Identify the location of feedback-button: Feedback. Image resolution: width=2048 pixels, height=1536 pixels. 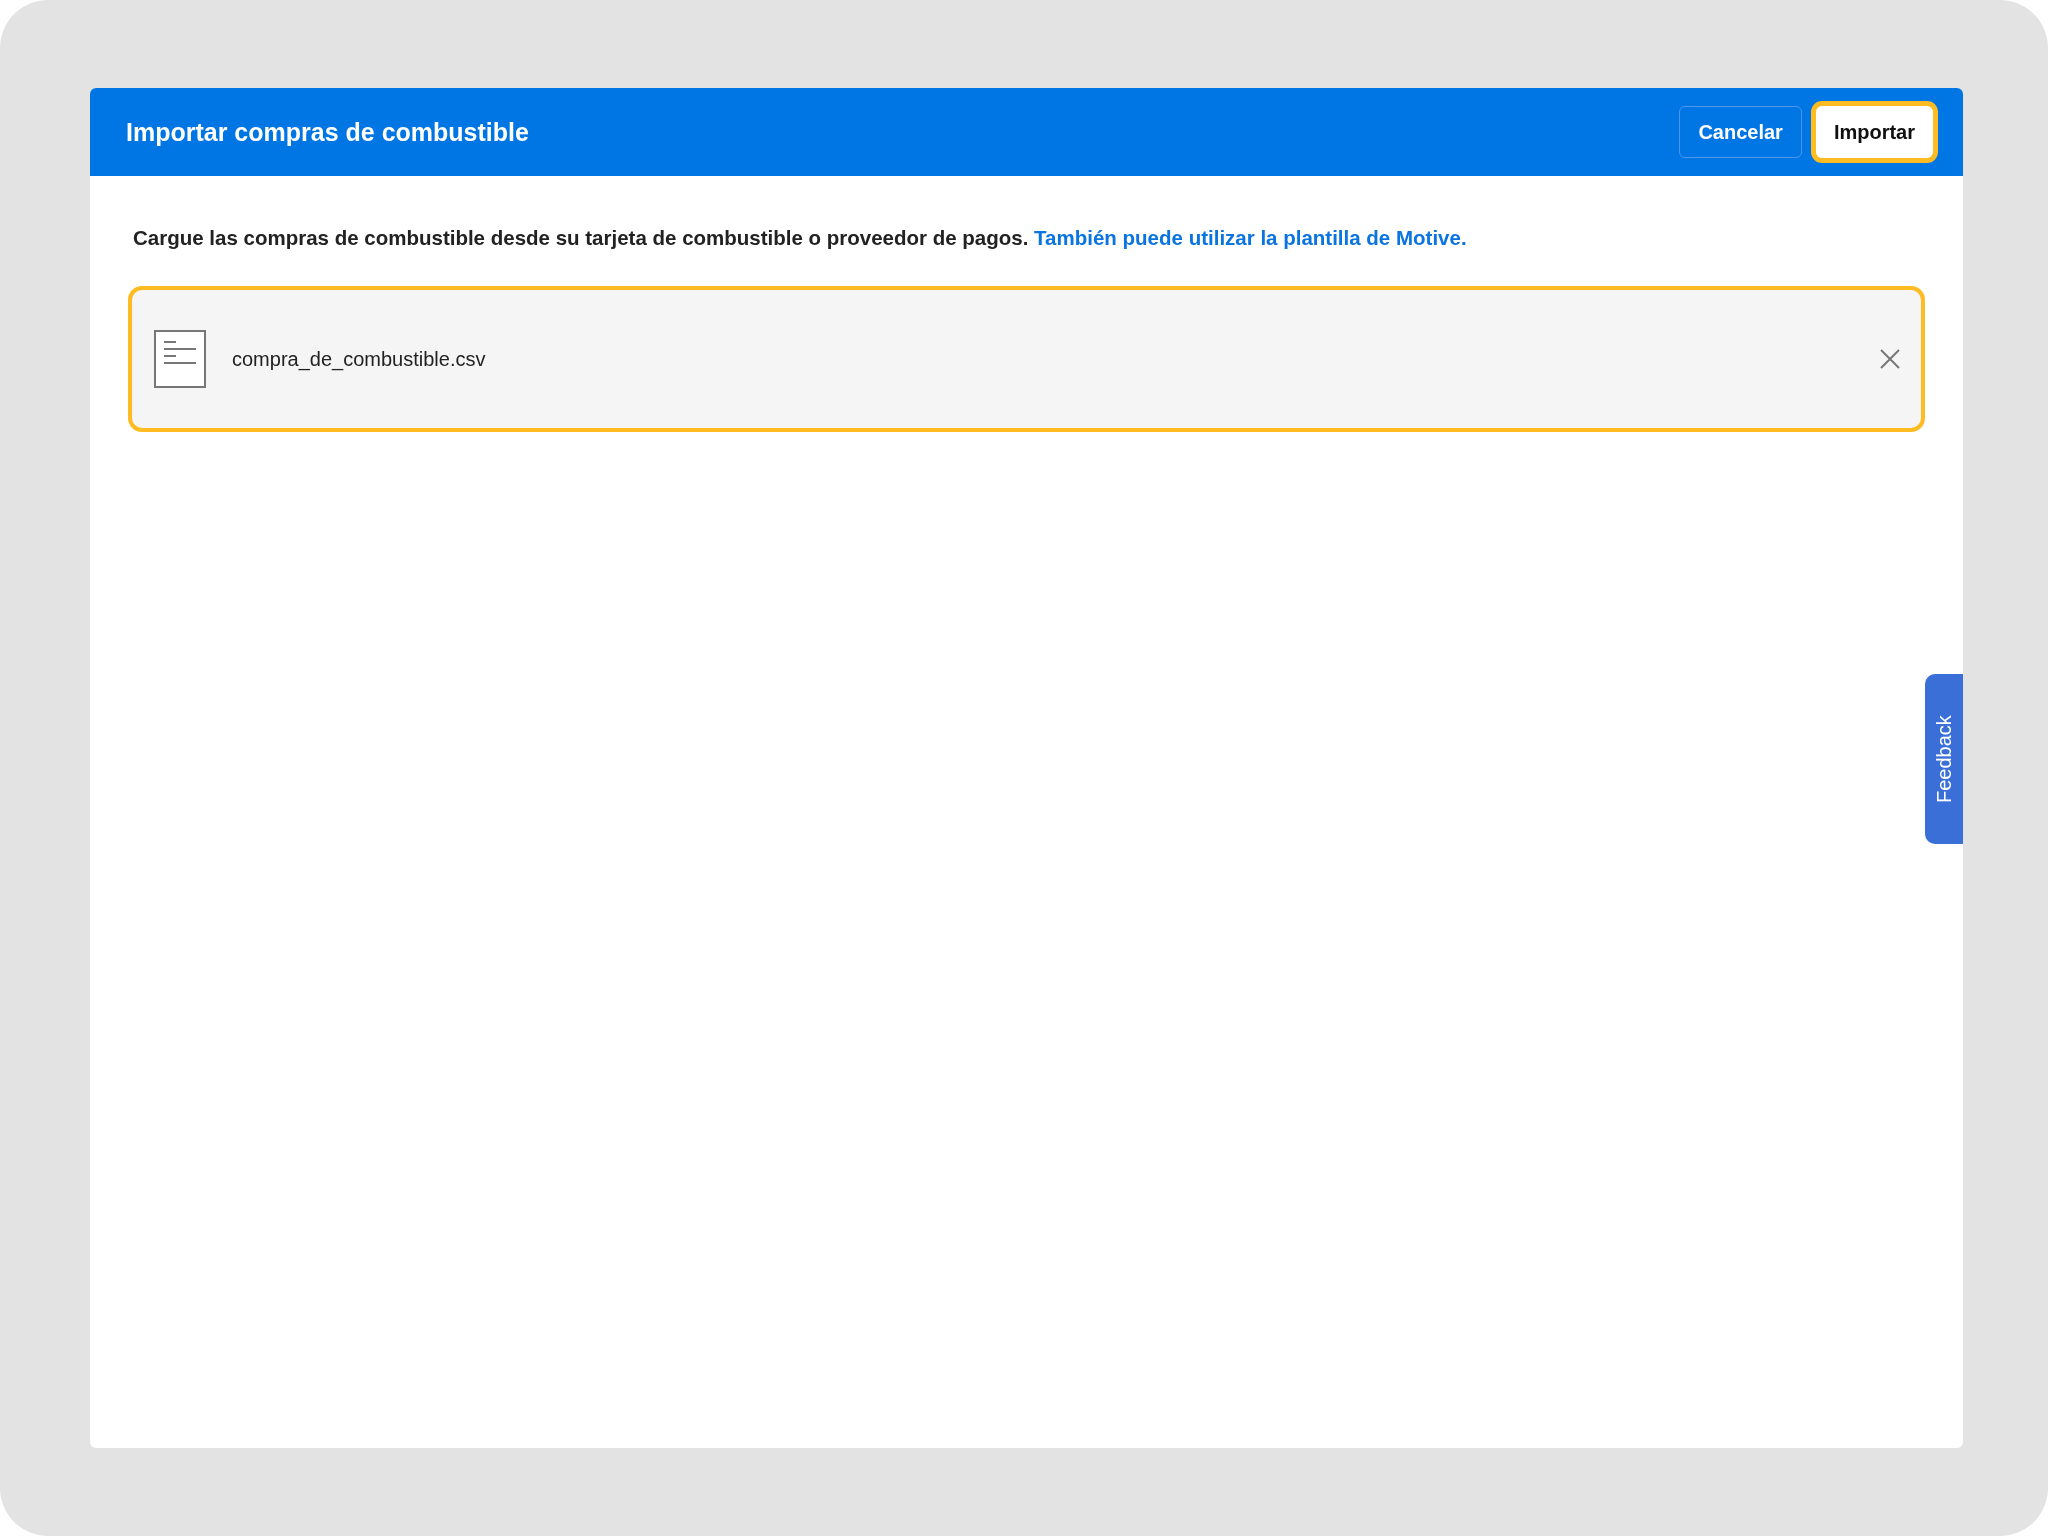
(1944, 758).